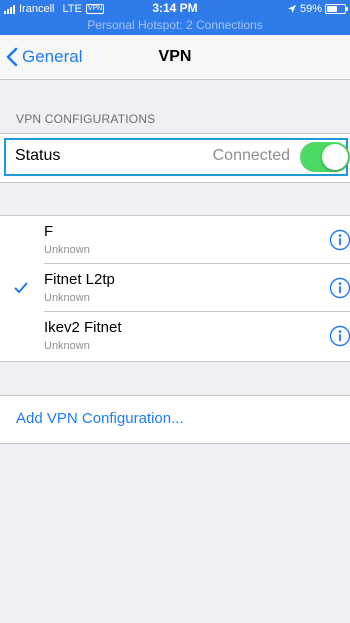  Describe the element at coordinates (291, 9) in the screenshot. I see `location-arrow-icon` at that location.